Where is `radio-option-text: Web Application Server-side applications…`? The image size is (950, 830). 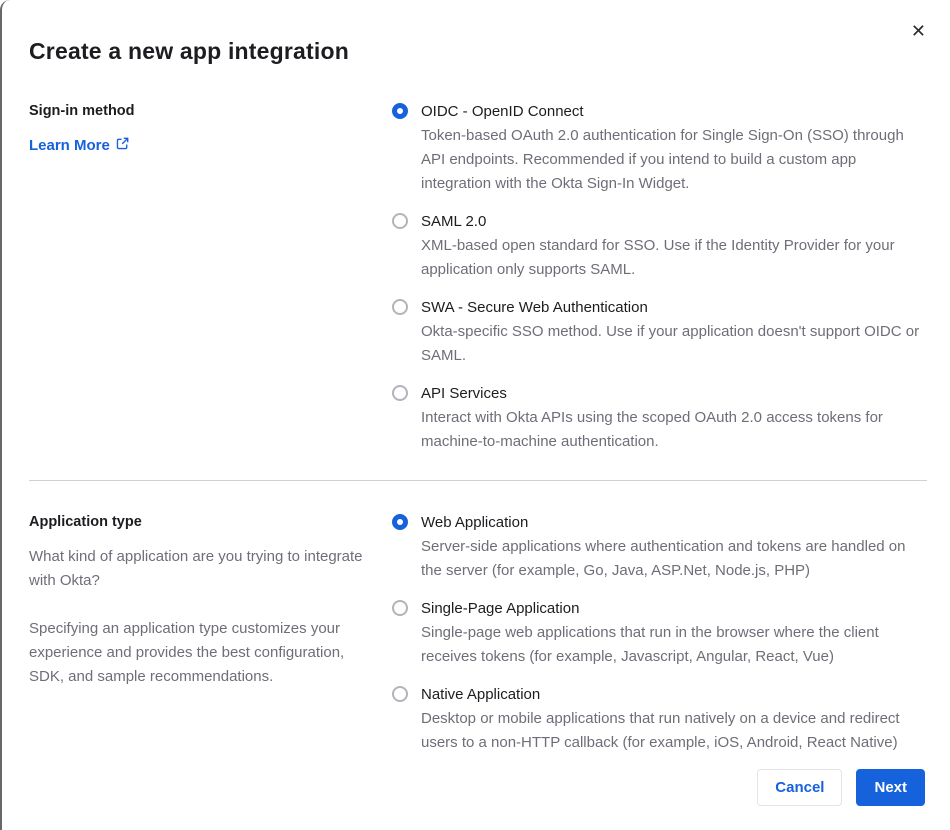 radio-option-text: Web Application Server-side applications… is located at coordinates (674, 547).